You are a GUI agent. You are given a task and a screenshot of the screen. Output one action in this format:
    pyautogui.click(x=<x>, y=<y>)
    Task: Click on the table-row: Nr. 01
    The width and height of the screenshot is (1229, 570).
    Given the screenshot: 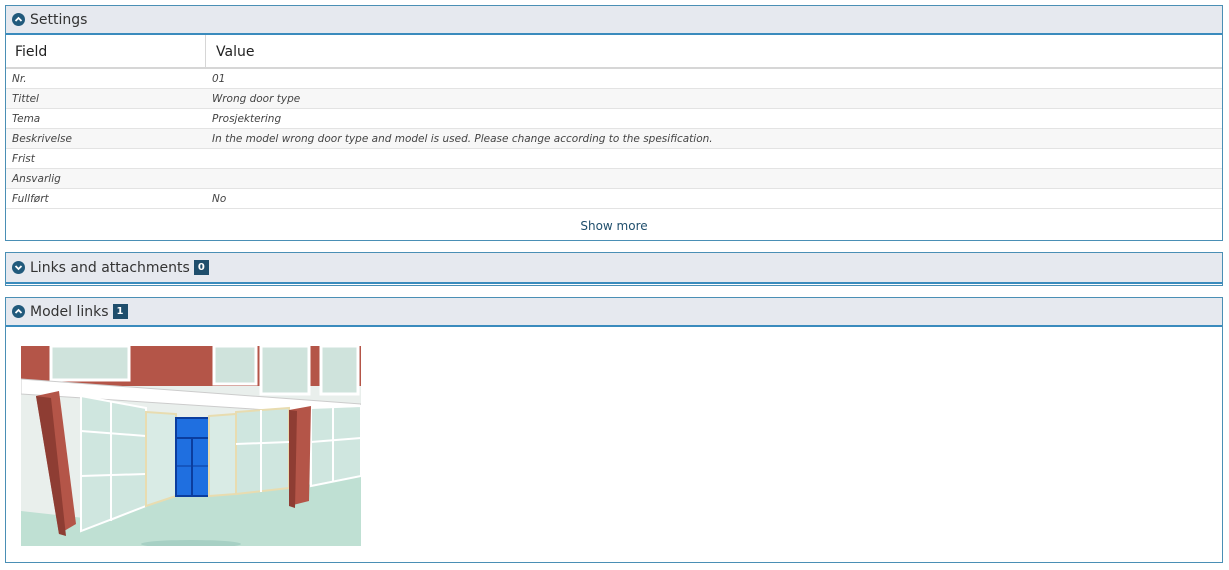 What is the action you would take?
    pyautogui.click(x=614, y=79)
    